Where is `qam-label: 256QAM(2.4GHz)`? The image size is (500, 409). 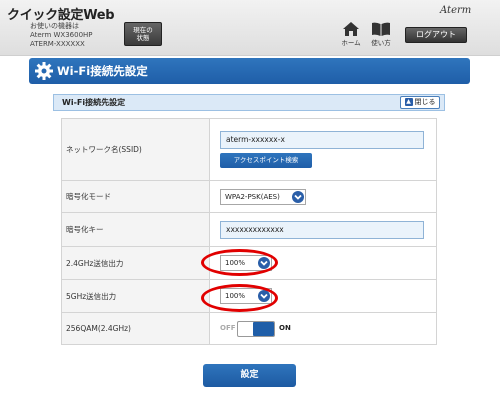 qam-label: 256QAM(2.4GHz) is located at coordinates (135, 328).